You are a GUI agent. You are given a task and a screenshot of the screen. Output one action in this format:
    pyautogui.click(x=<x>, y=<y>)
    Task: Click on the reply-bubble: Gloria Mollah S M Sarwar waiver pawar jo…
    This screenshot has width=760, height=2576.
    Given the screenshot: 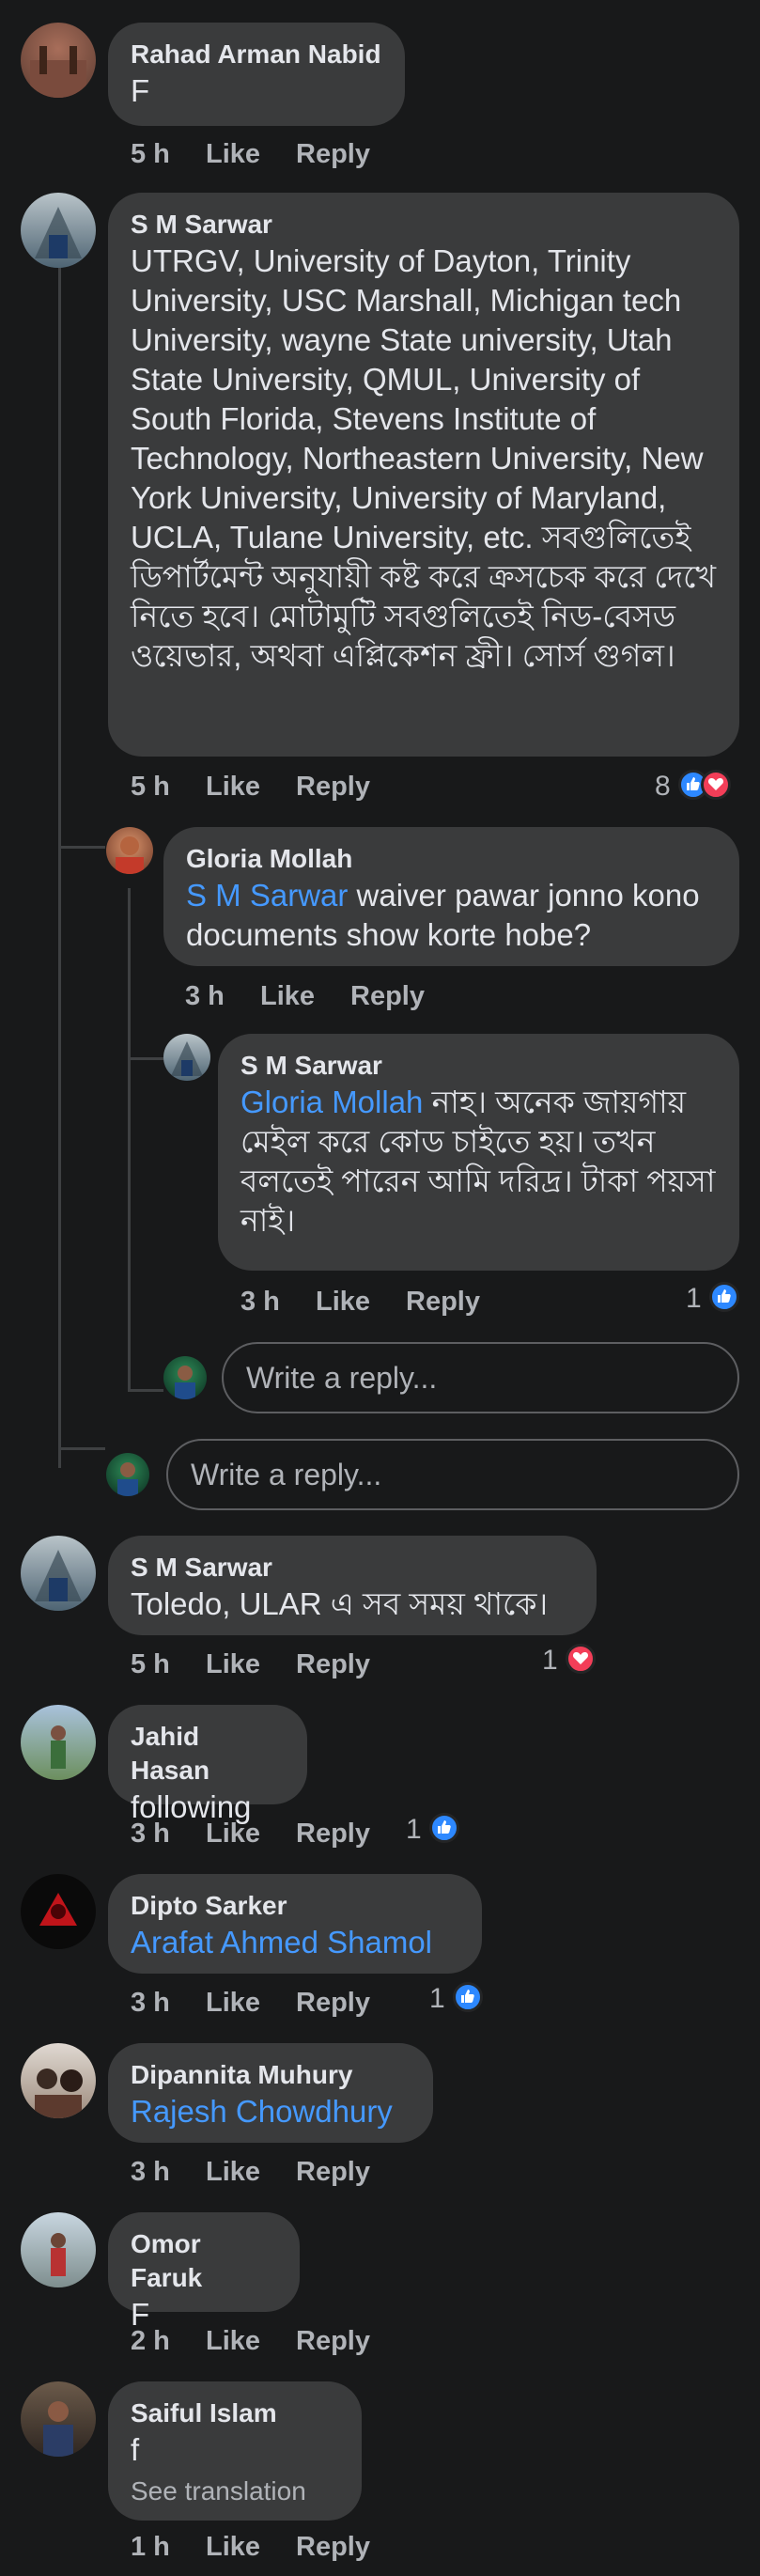 What is the action you would take?
    pyautogui.click(x=451, y=896)
    